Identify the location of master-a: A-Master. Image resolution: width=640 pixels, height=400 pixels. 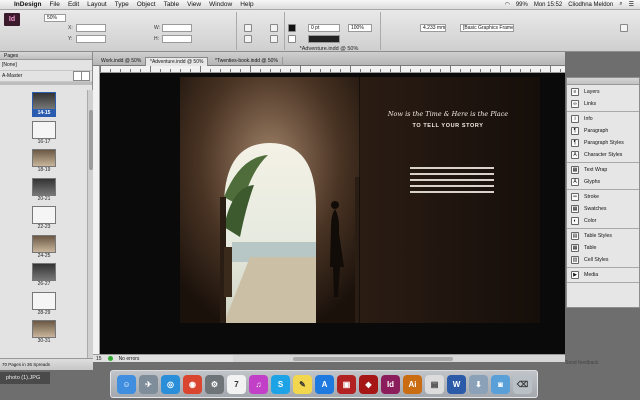
(46, 76).